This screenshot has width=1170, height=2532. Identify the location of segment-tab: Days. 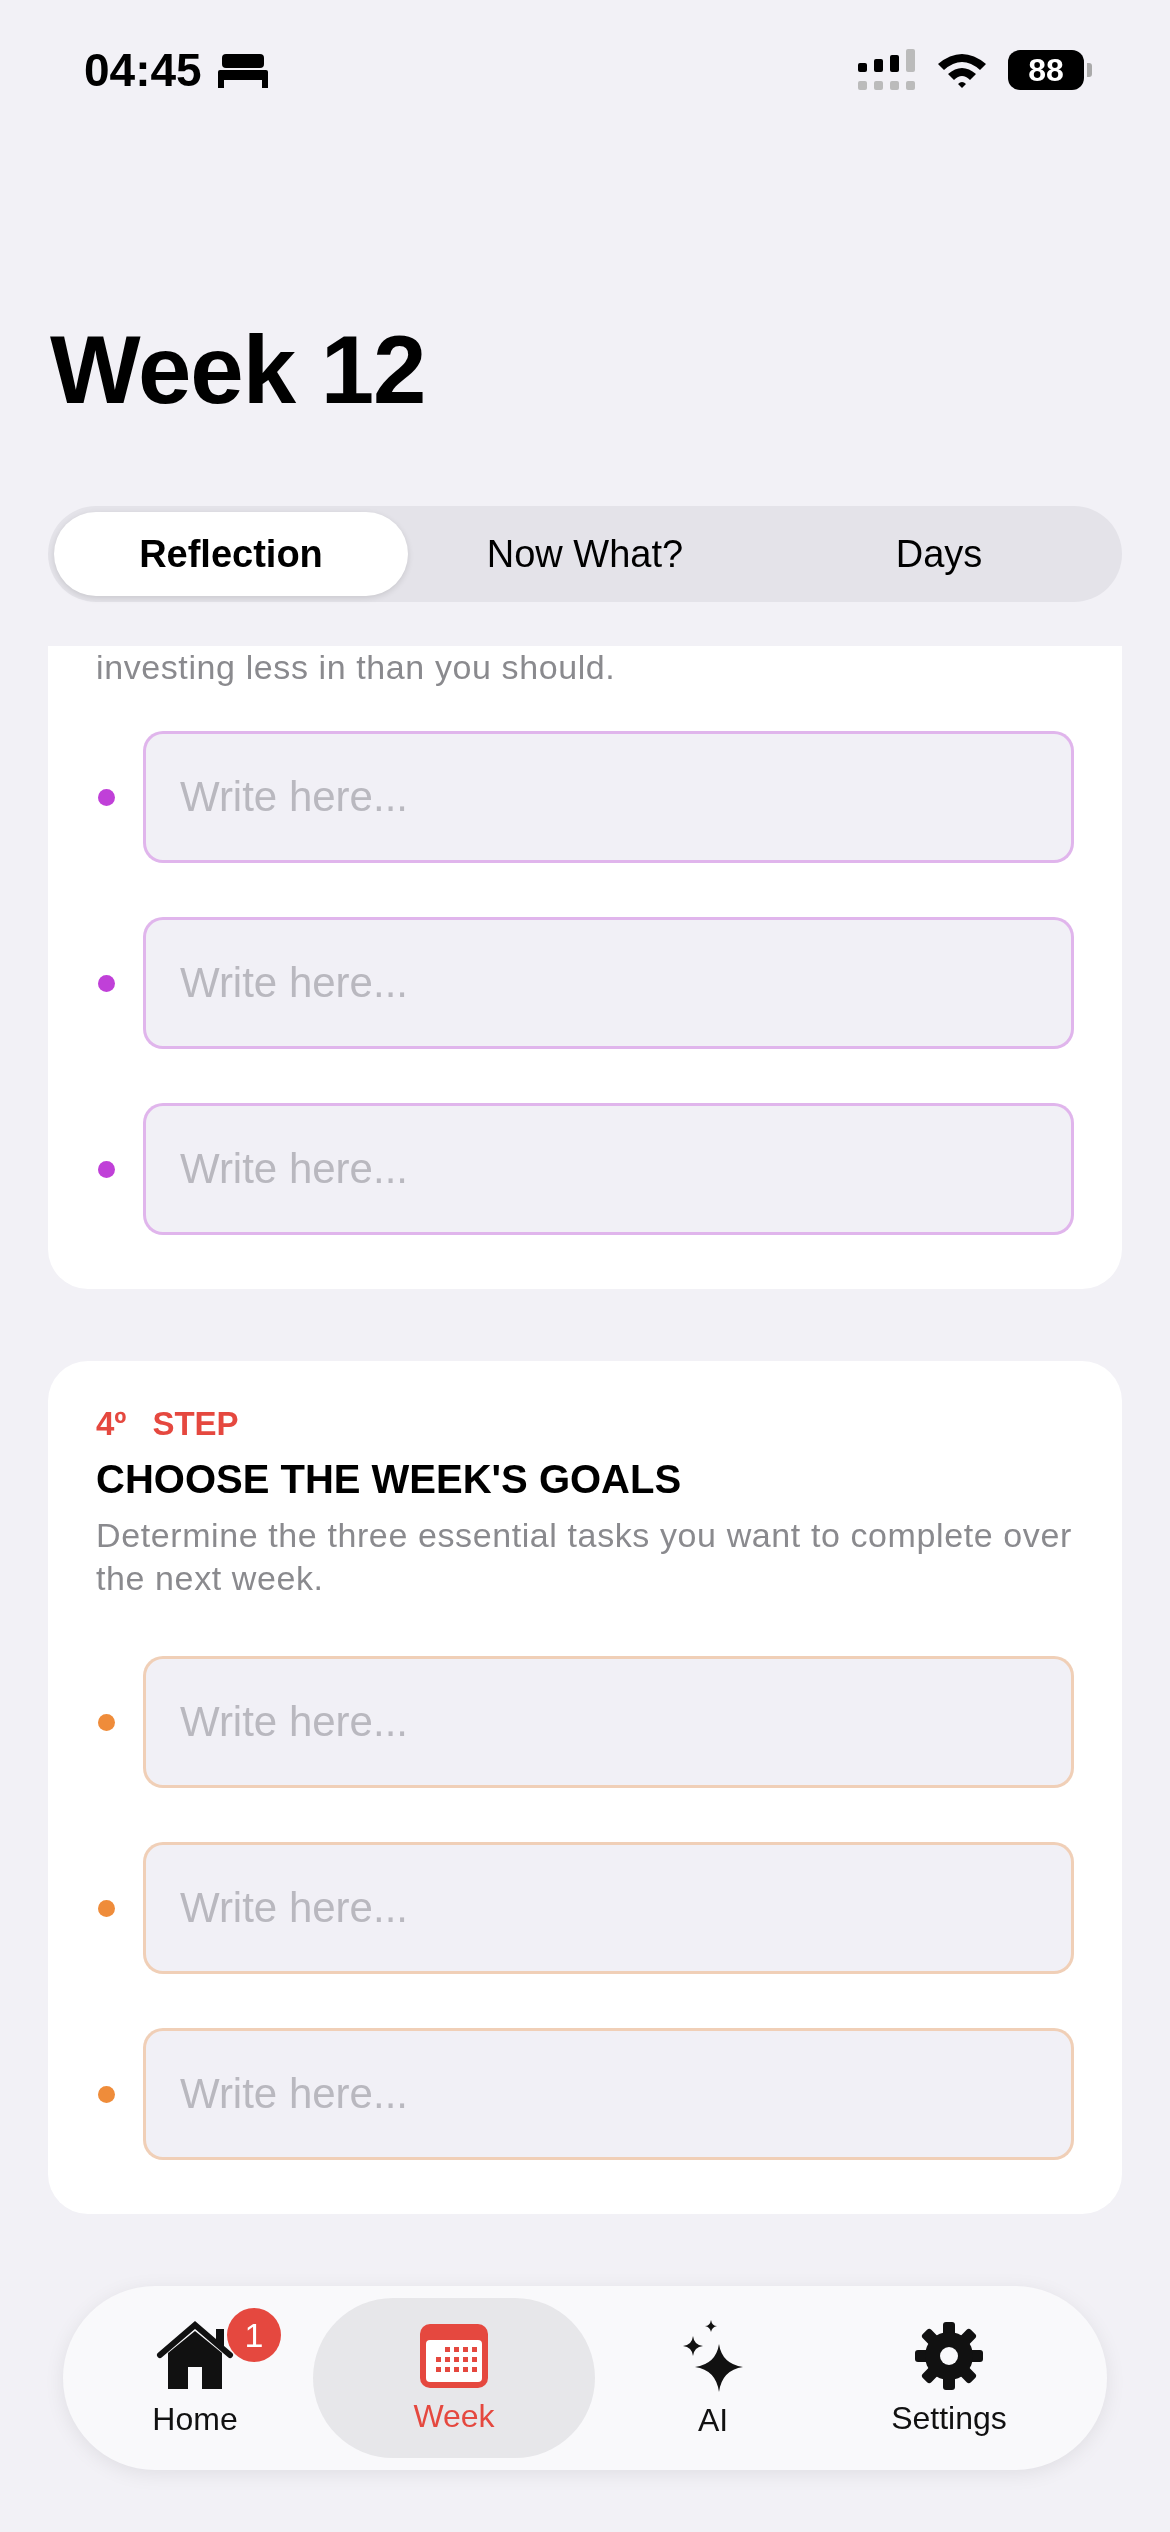
(939, 554).